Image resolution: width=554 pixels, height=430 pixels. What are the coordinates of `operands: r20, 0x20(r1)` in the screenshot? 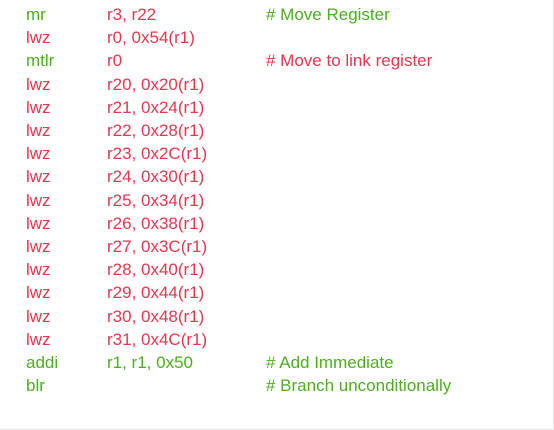 It's located at (156, 84).